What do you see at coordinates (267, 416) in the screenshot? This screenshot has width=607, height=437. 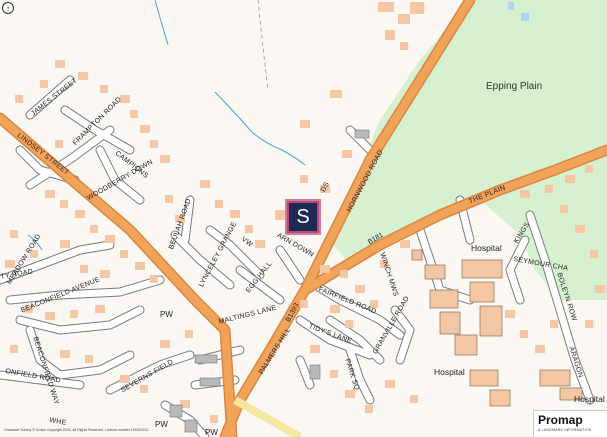 I see `railway-yellow` at bounding box center [267, 416].